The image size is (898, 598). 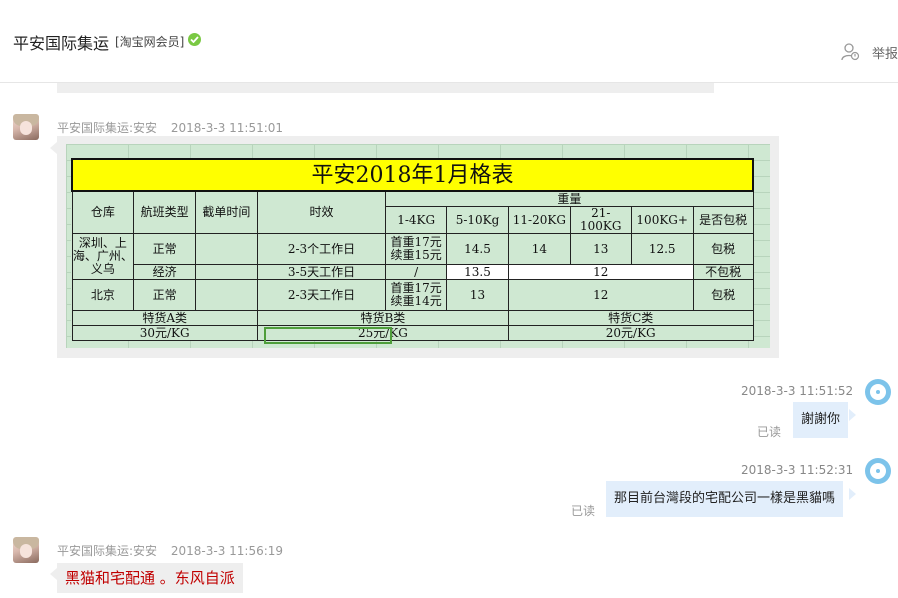 What do you see at coordinates (382, 318) in the screenshot?
I see `special-name: 特货B类` at bounding box center [382, 318].